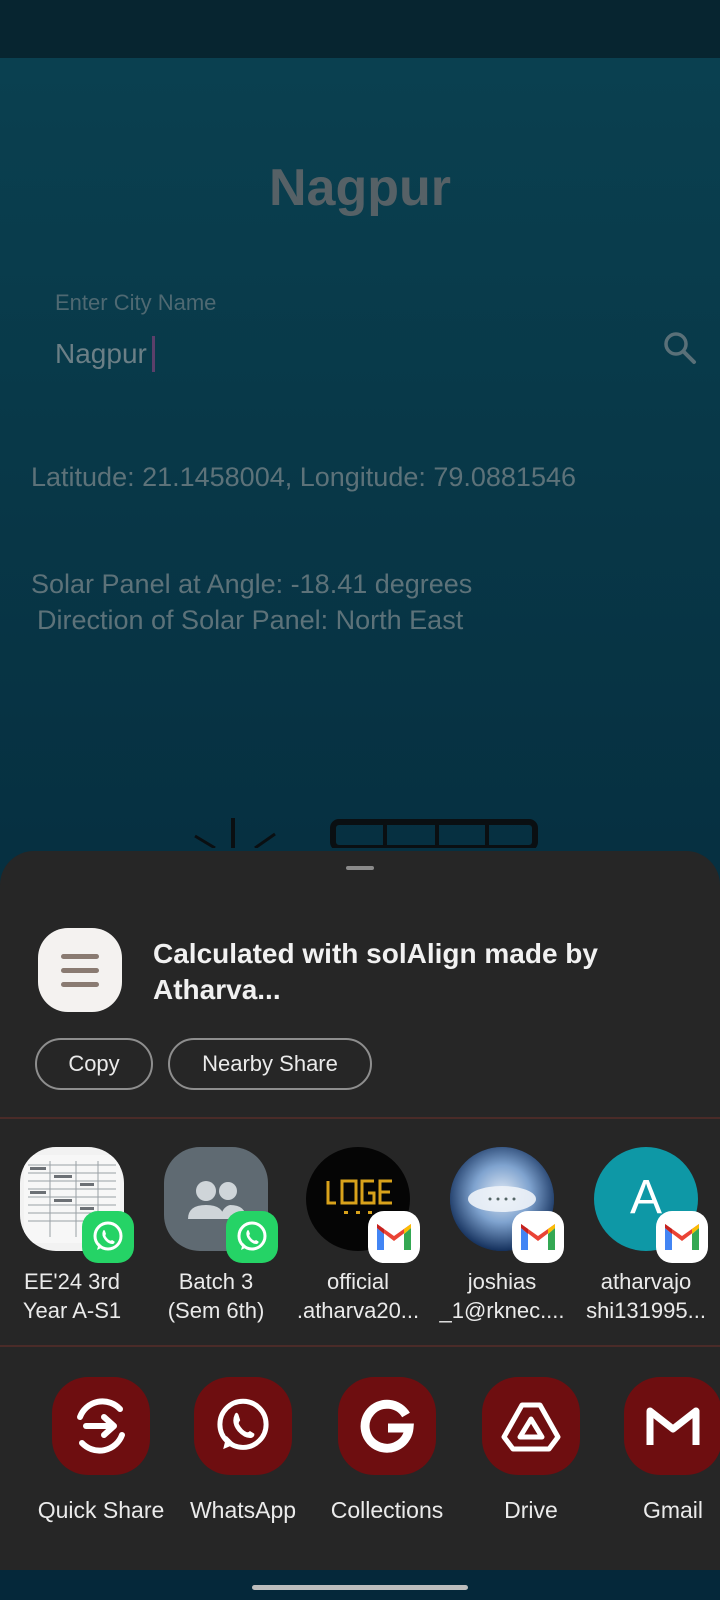  What do you see at coordinates (216, 1296) in the screenshot?
I see `contact-name: Batch 3 (Sem 6th)` at bounding box center [216, 1296].